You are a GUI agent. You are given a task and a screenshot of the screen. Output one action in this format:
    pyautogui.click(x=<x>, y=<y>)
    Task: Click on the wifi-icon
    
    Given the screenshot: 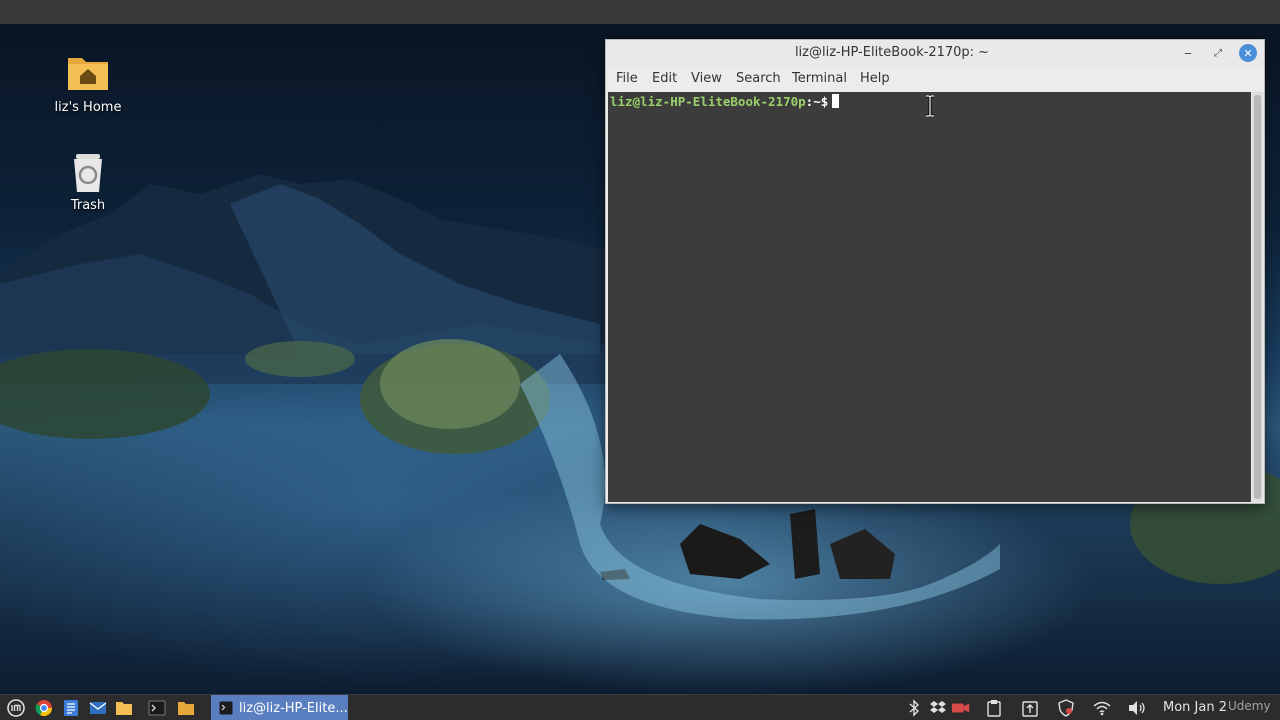 What is the action you would take?
    pyautogui.click(x=1102, y=708)
    